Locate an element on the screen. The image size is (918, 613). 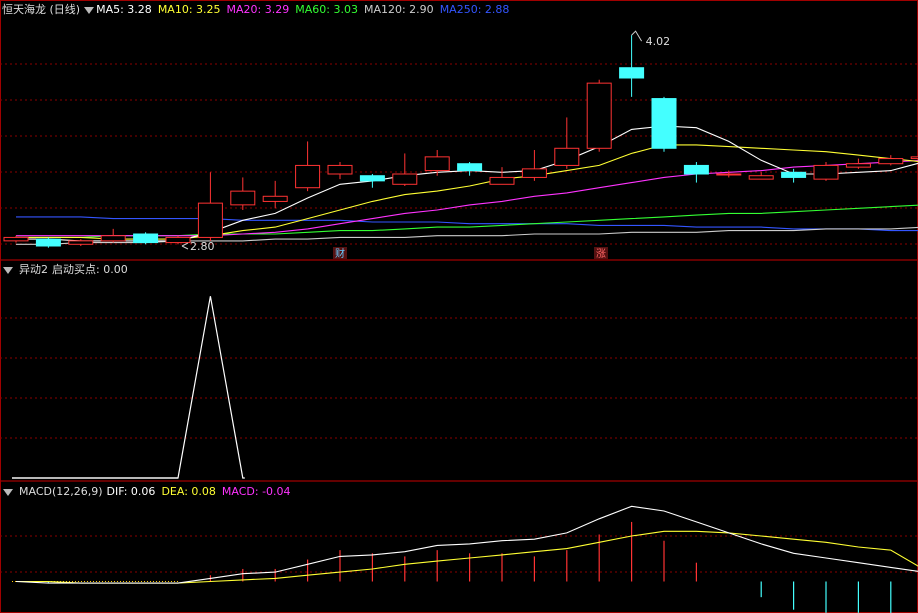
signal-layer is located at coordinates (128, 387).